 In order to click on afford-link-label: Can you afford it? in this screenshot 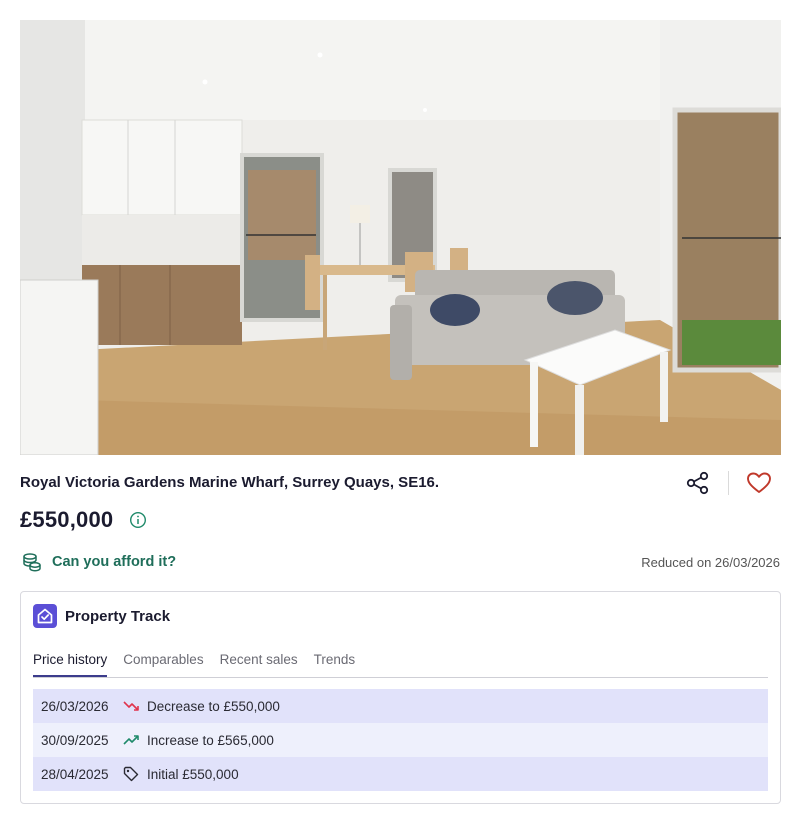, I will do `click(114, 562)`.